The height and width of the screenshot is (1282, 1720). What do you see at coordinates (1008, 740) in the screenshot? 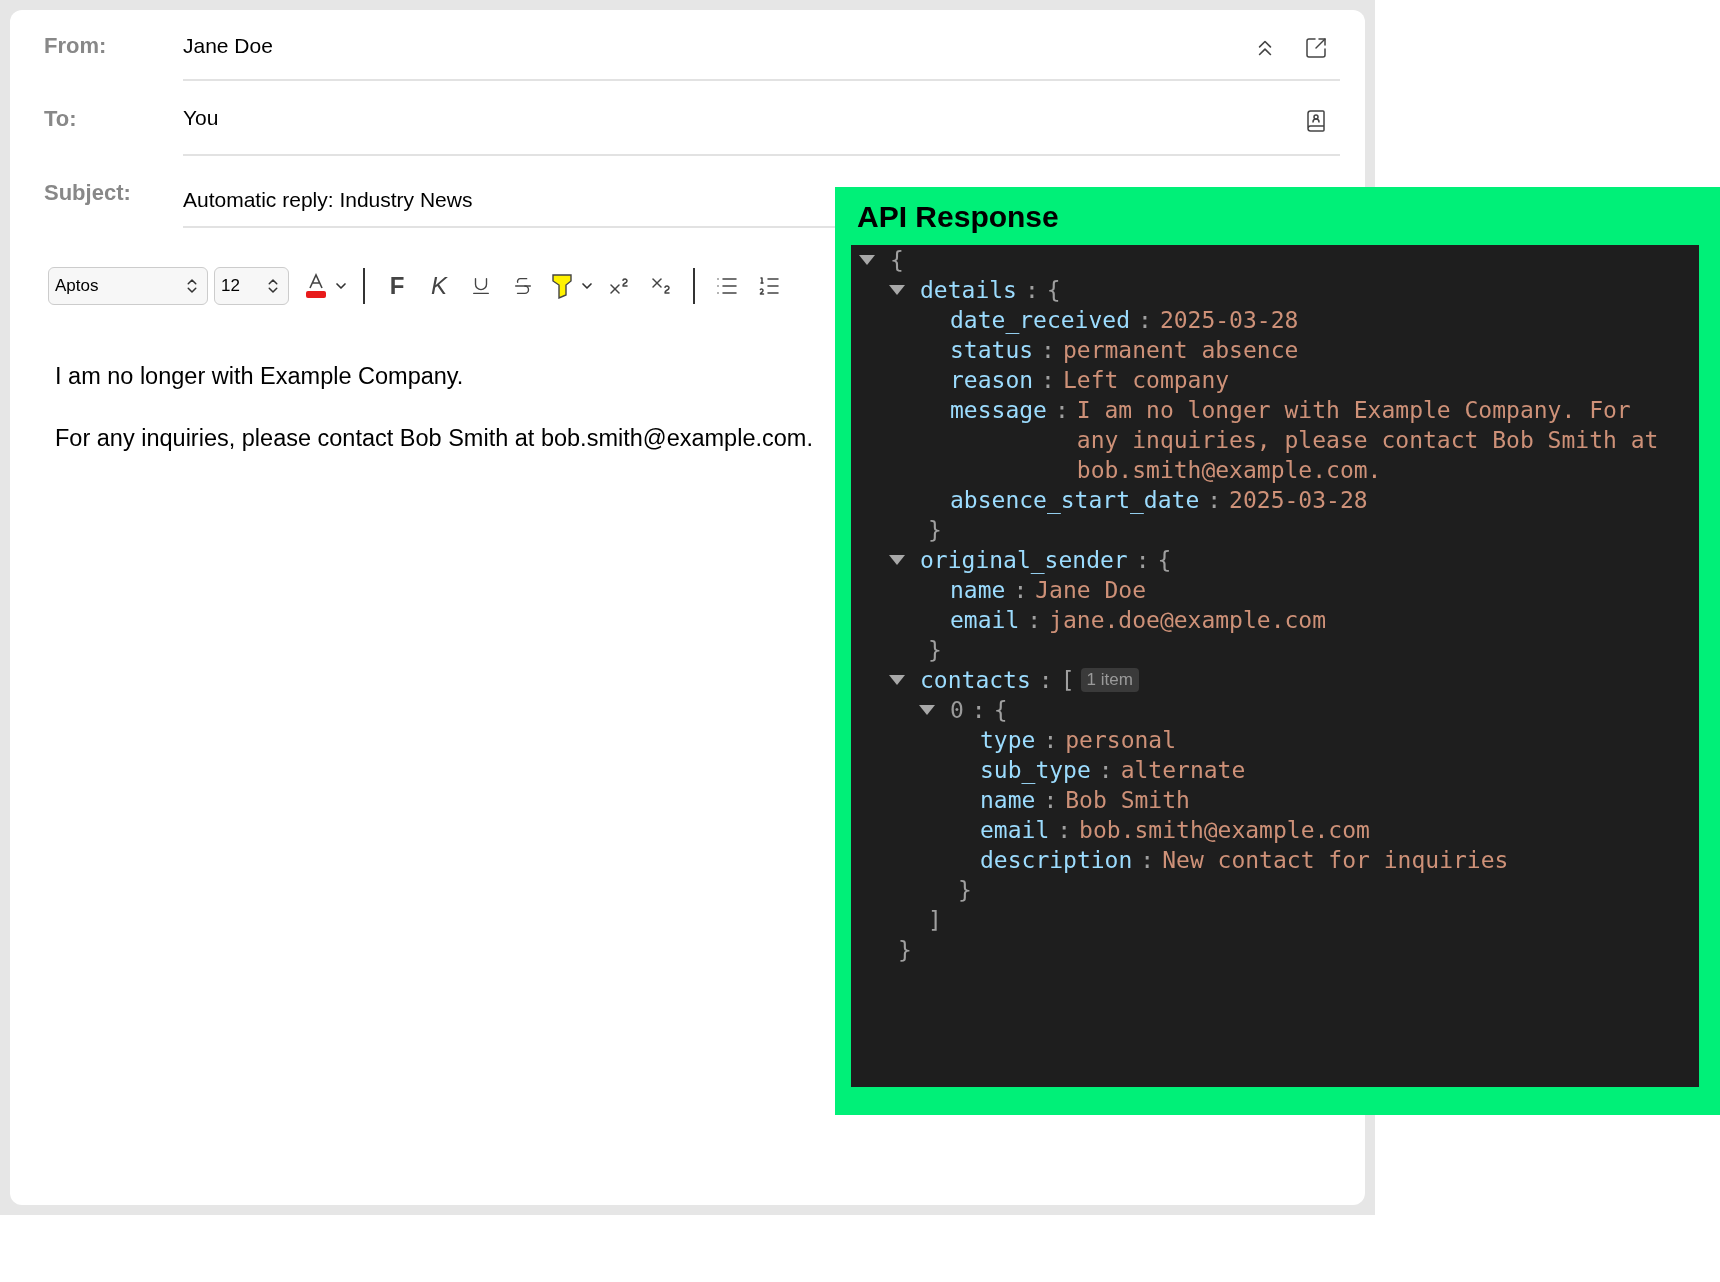
I see `json-key: type` at bounding box center [1008, 740].